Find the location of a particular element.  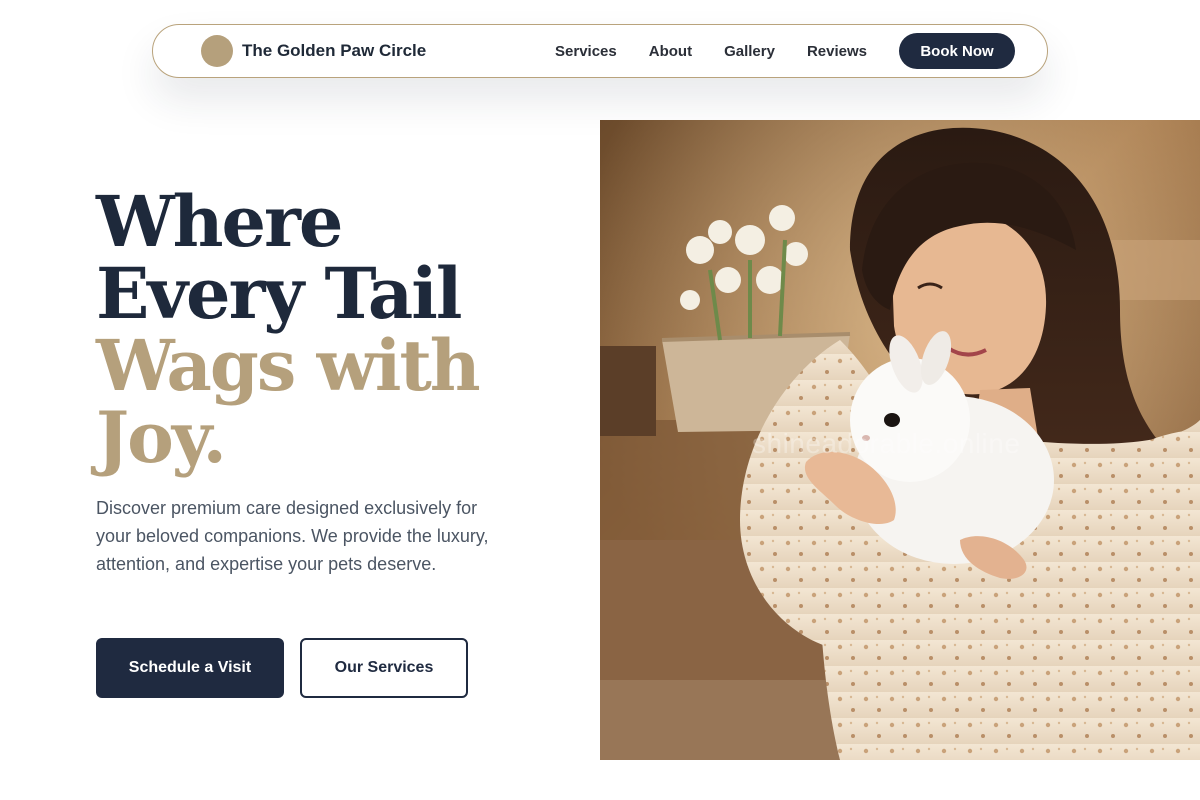

our-services-button: Our Services is located at coordinates (384, 668).